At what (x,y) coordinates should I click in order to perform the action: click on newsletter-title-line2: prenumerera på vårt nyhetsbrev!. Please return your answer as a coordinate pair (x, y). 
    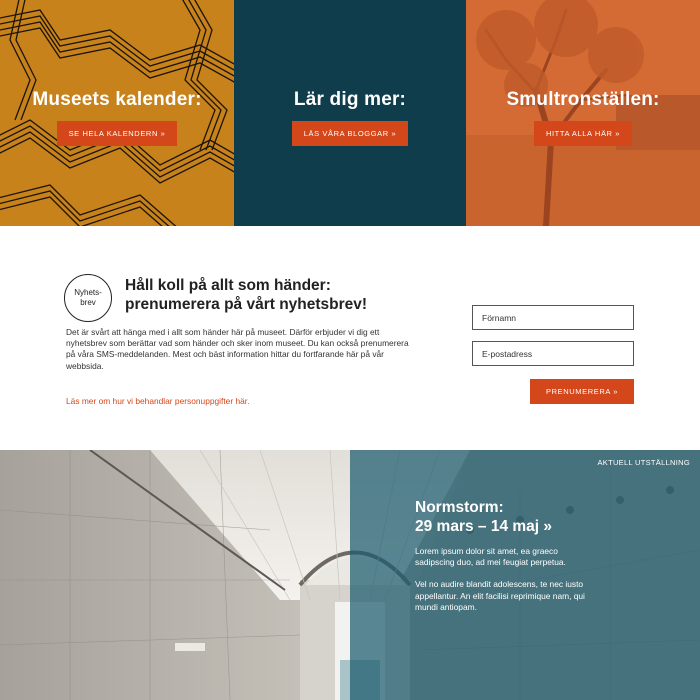
    Looking at the image, I should click on (246, 304).